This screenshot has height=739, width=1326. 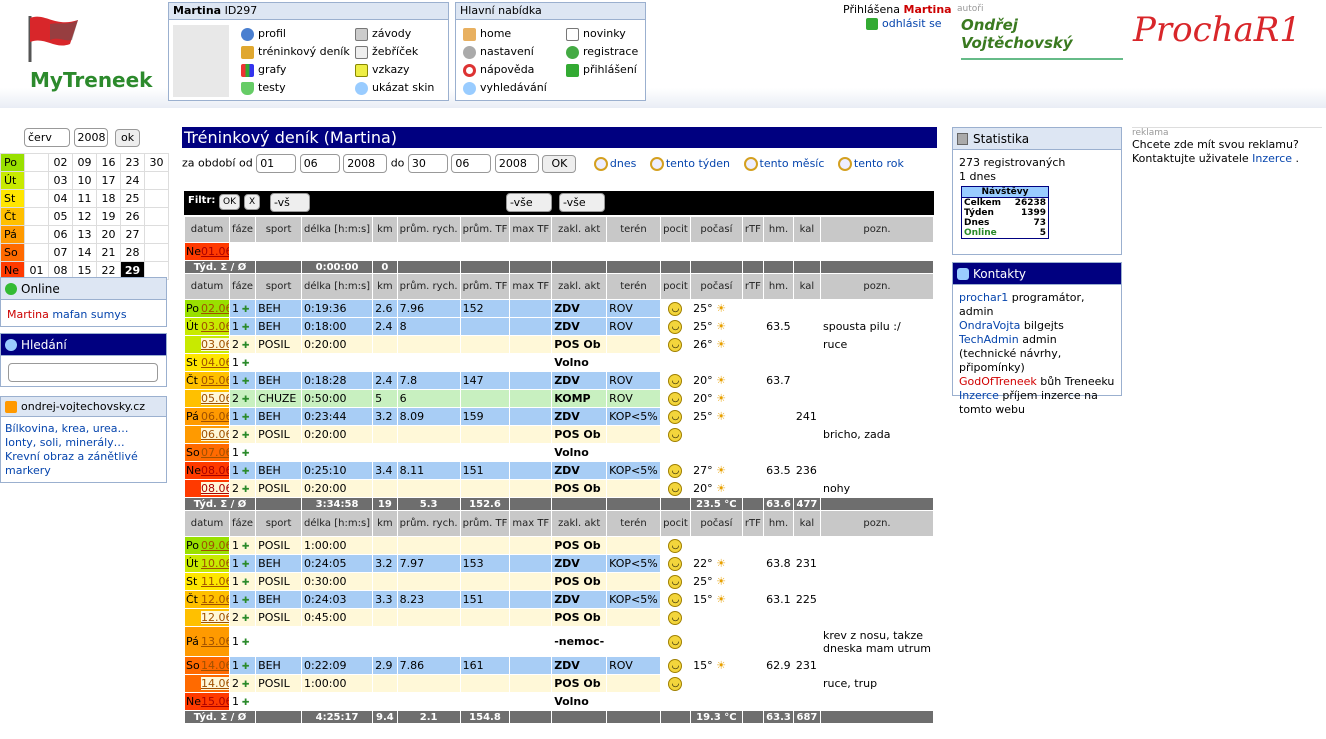 What do you see at coordinates (207, 398) in the screenshot?
I see `date-cell: 05.06.` at bounding box center [207, 398].